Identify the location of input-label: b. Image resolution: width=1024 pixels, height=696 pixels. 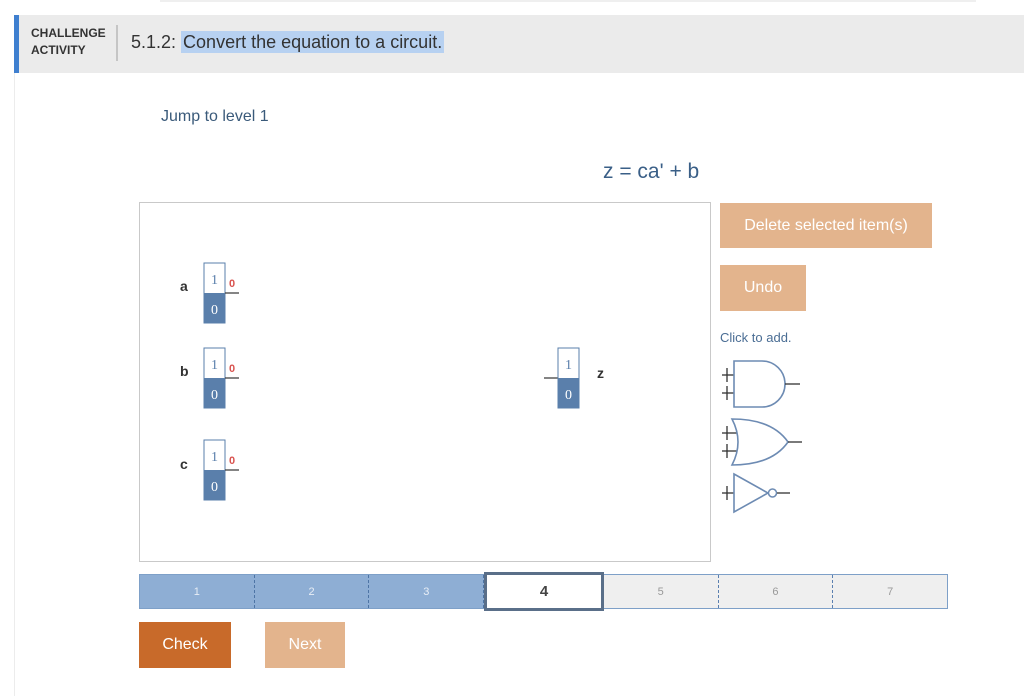
(184, 371).